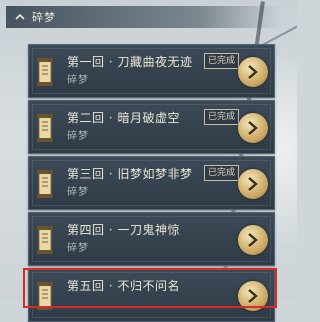 This screenshot has width=320, height=322. I want to click on chapter-card-1: 第一回 · 刀藏曲夜无迹 碎梦 已完成, so click(151, 71).